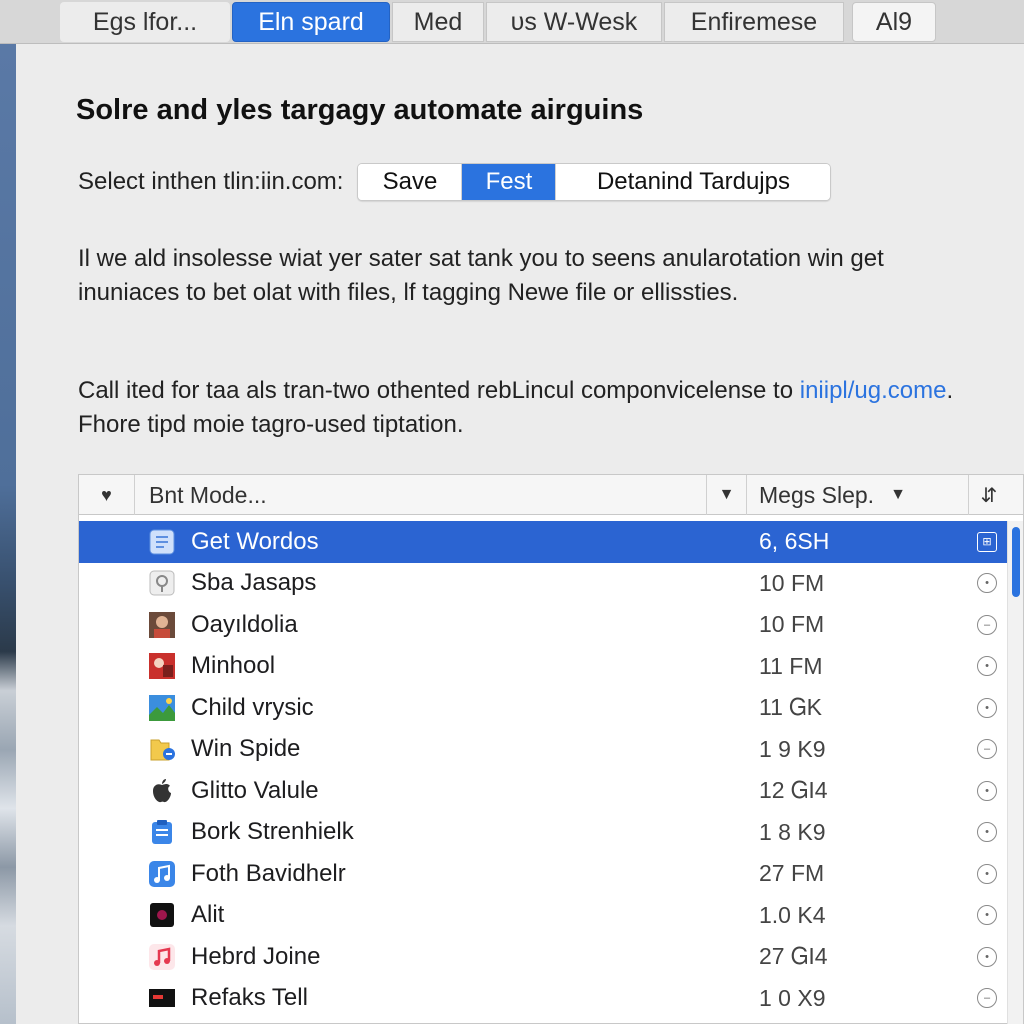 The height and width of the screenshot is (1024, 1024). Describe the element at coordinates (249, 998) in the screenshot. I see `row-name: Refaks Tell` at that location.